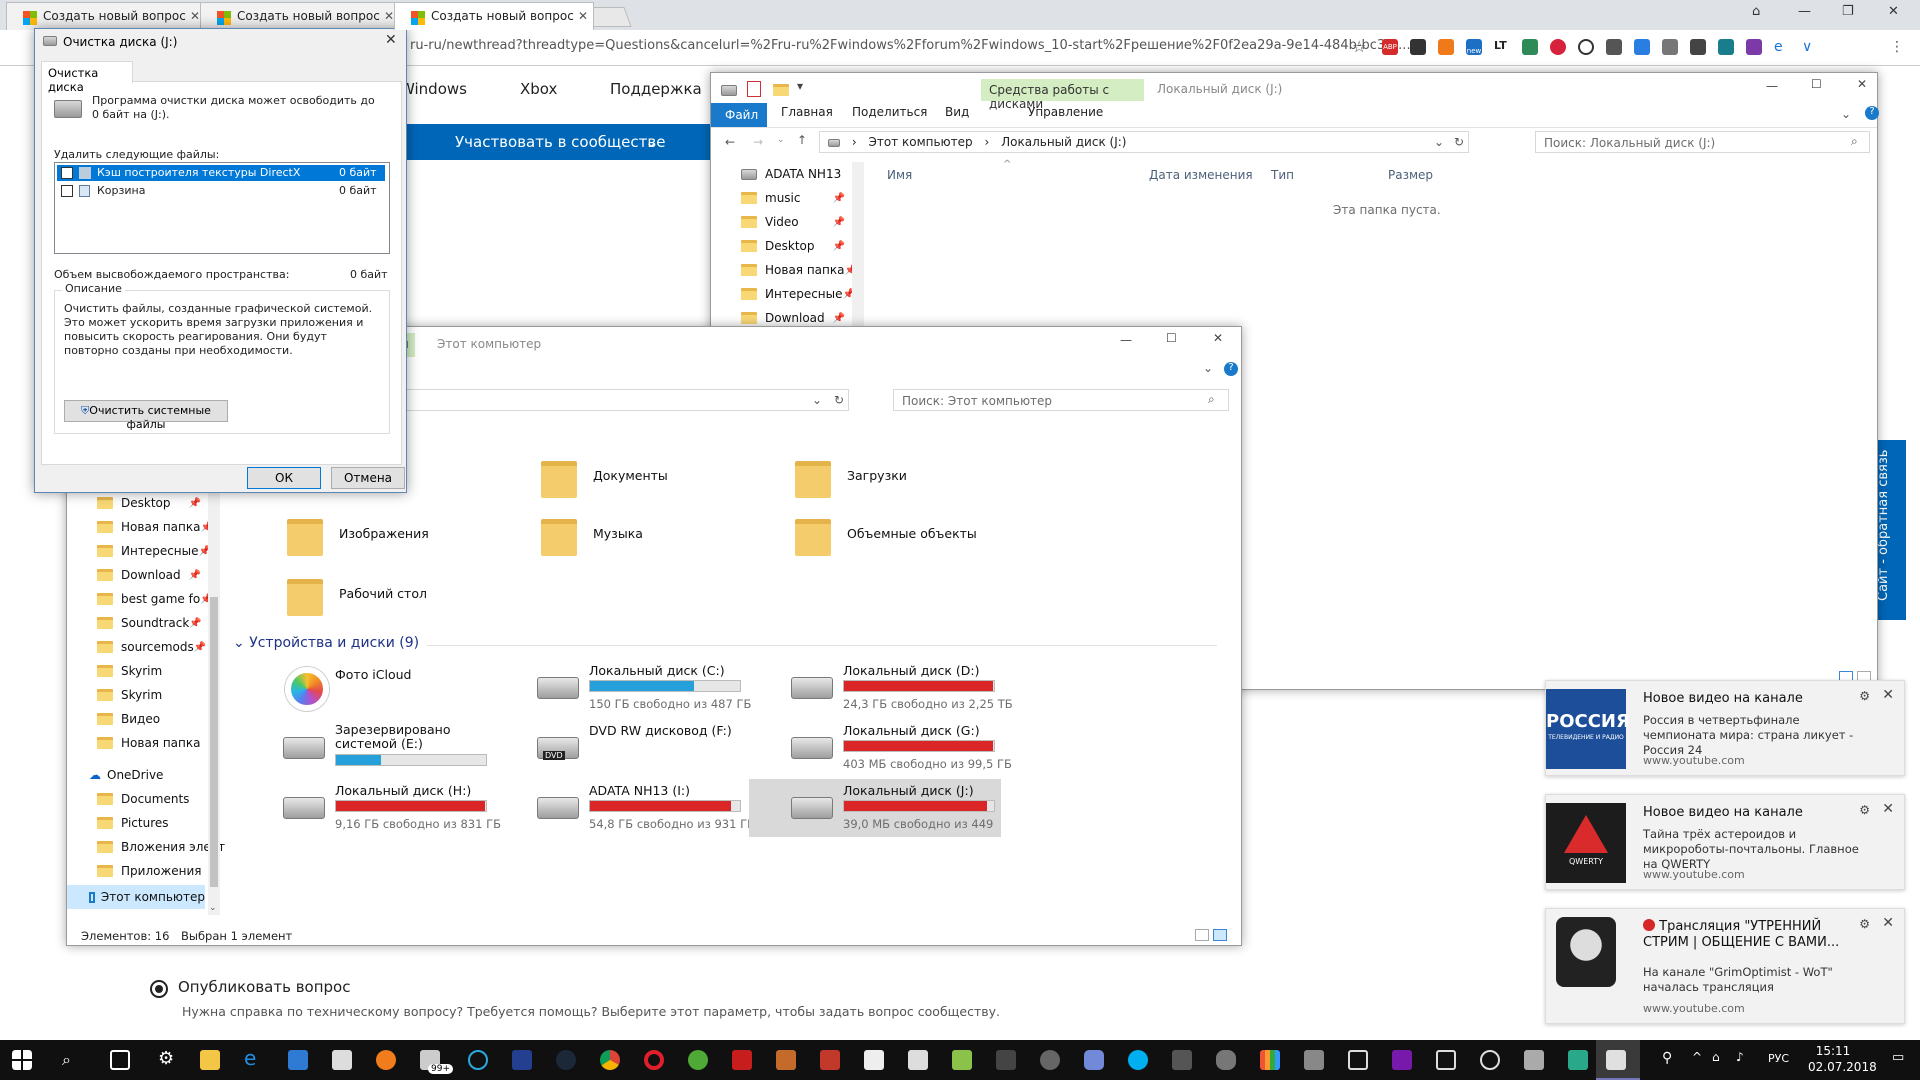 The image size is (1920, 1080). Describe the element at coordinates (1756, 11) in the screenshot. I see `profile-icon: ⌂` at that location.